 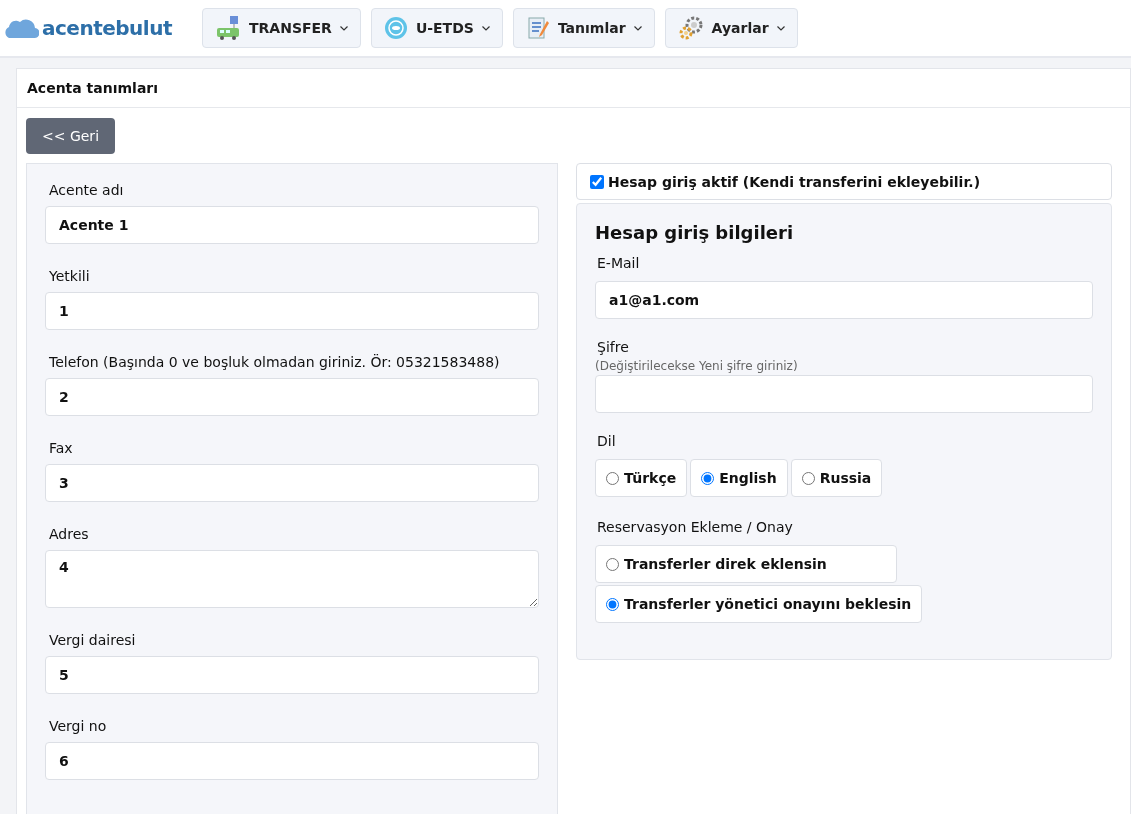 I want to click on gears-icon, so click(x=690, y=28).